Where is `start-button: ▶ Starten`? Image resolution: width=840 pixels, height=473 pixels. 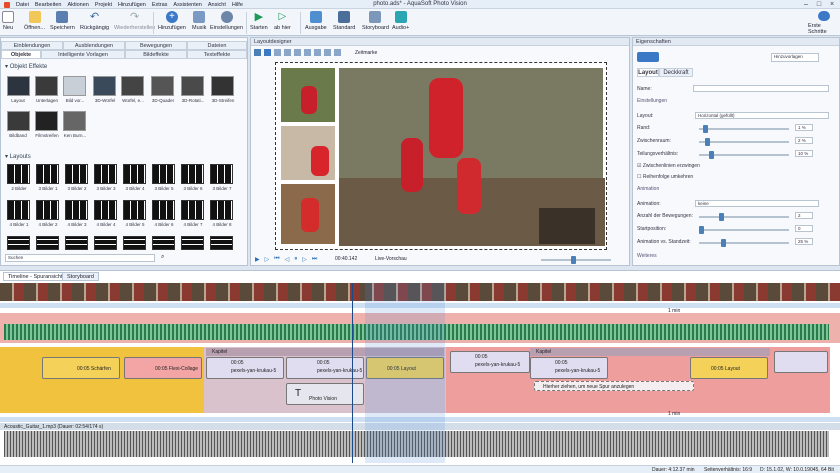
start-button: ▶ Starten is located at coordinates (259, 23).